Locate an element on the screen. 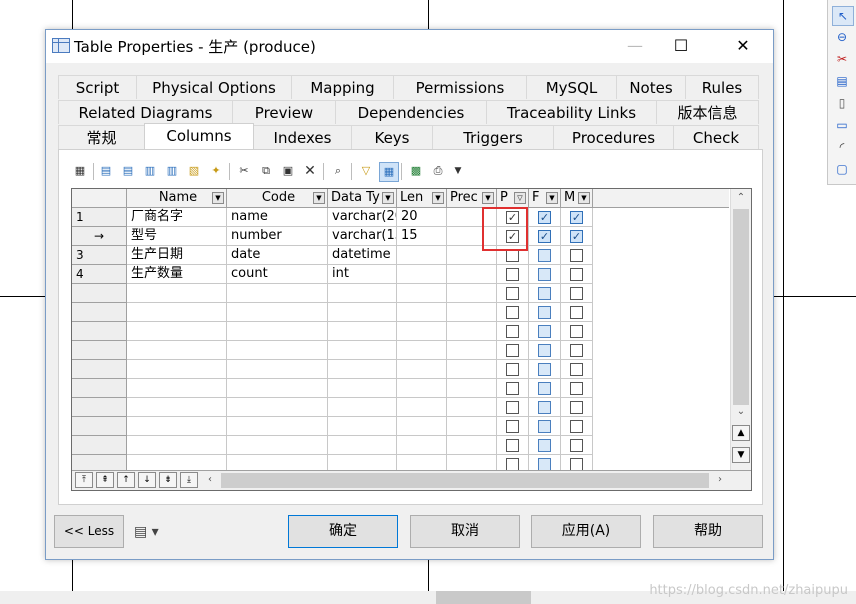 The height and width of the screenshot is (604, 856). header-name: Name ▼ is located at coordinates (177, 198).